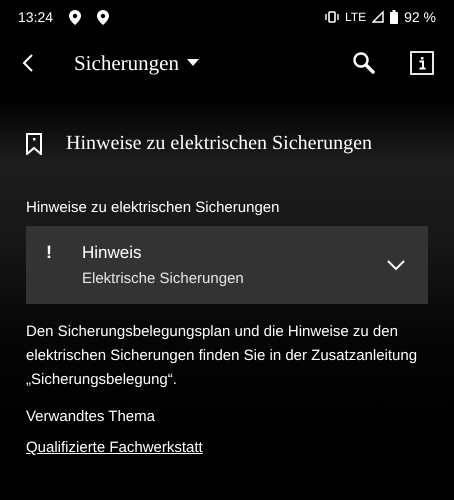 The image size is (454, 500). Describe the element at coordinates (227, 265) in the screenshot. I see `notice-card: ! Hinweis Elektrische Sicherungen` at that location.